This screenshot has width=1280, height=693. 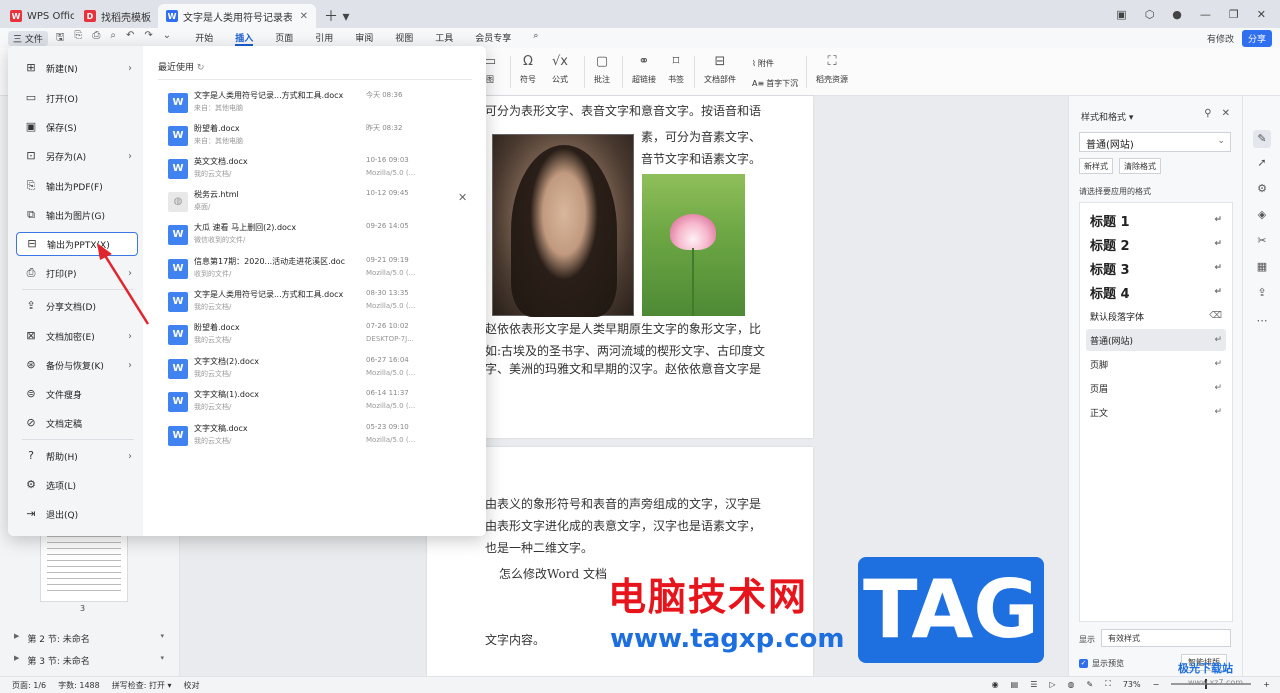 I want to click on share-button: 分享, so click(x=1256, y=38).